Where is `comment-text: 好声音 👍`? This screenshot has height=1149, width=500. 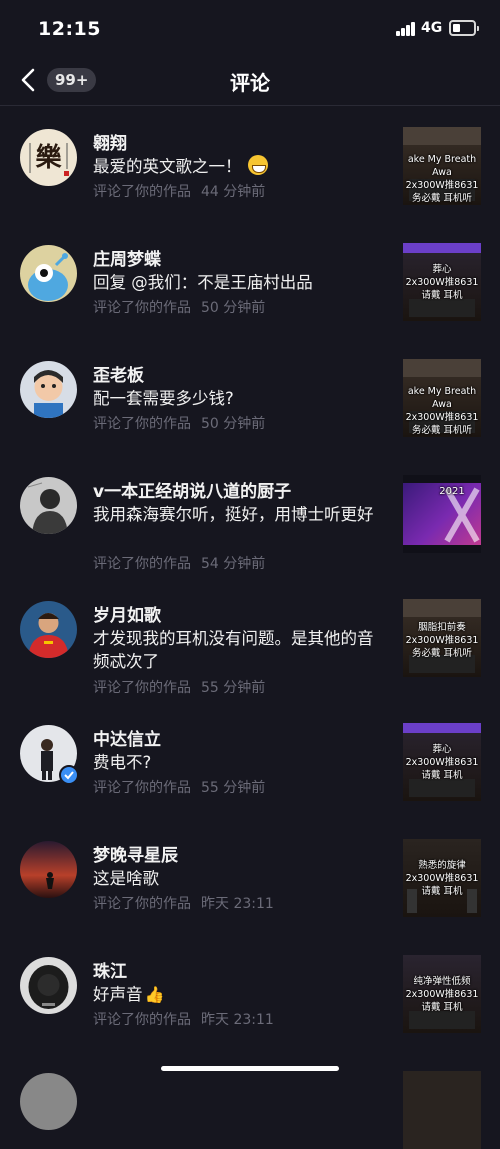 comment-text: 好声音 👍 is located at coordinates (129, 994).